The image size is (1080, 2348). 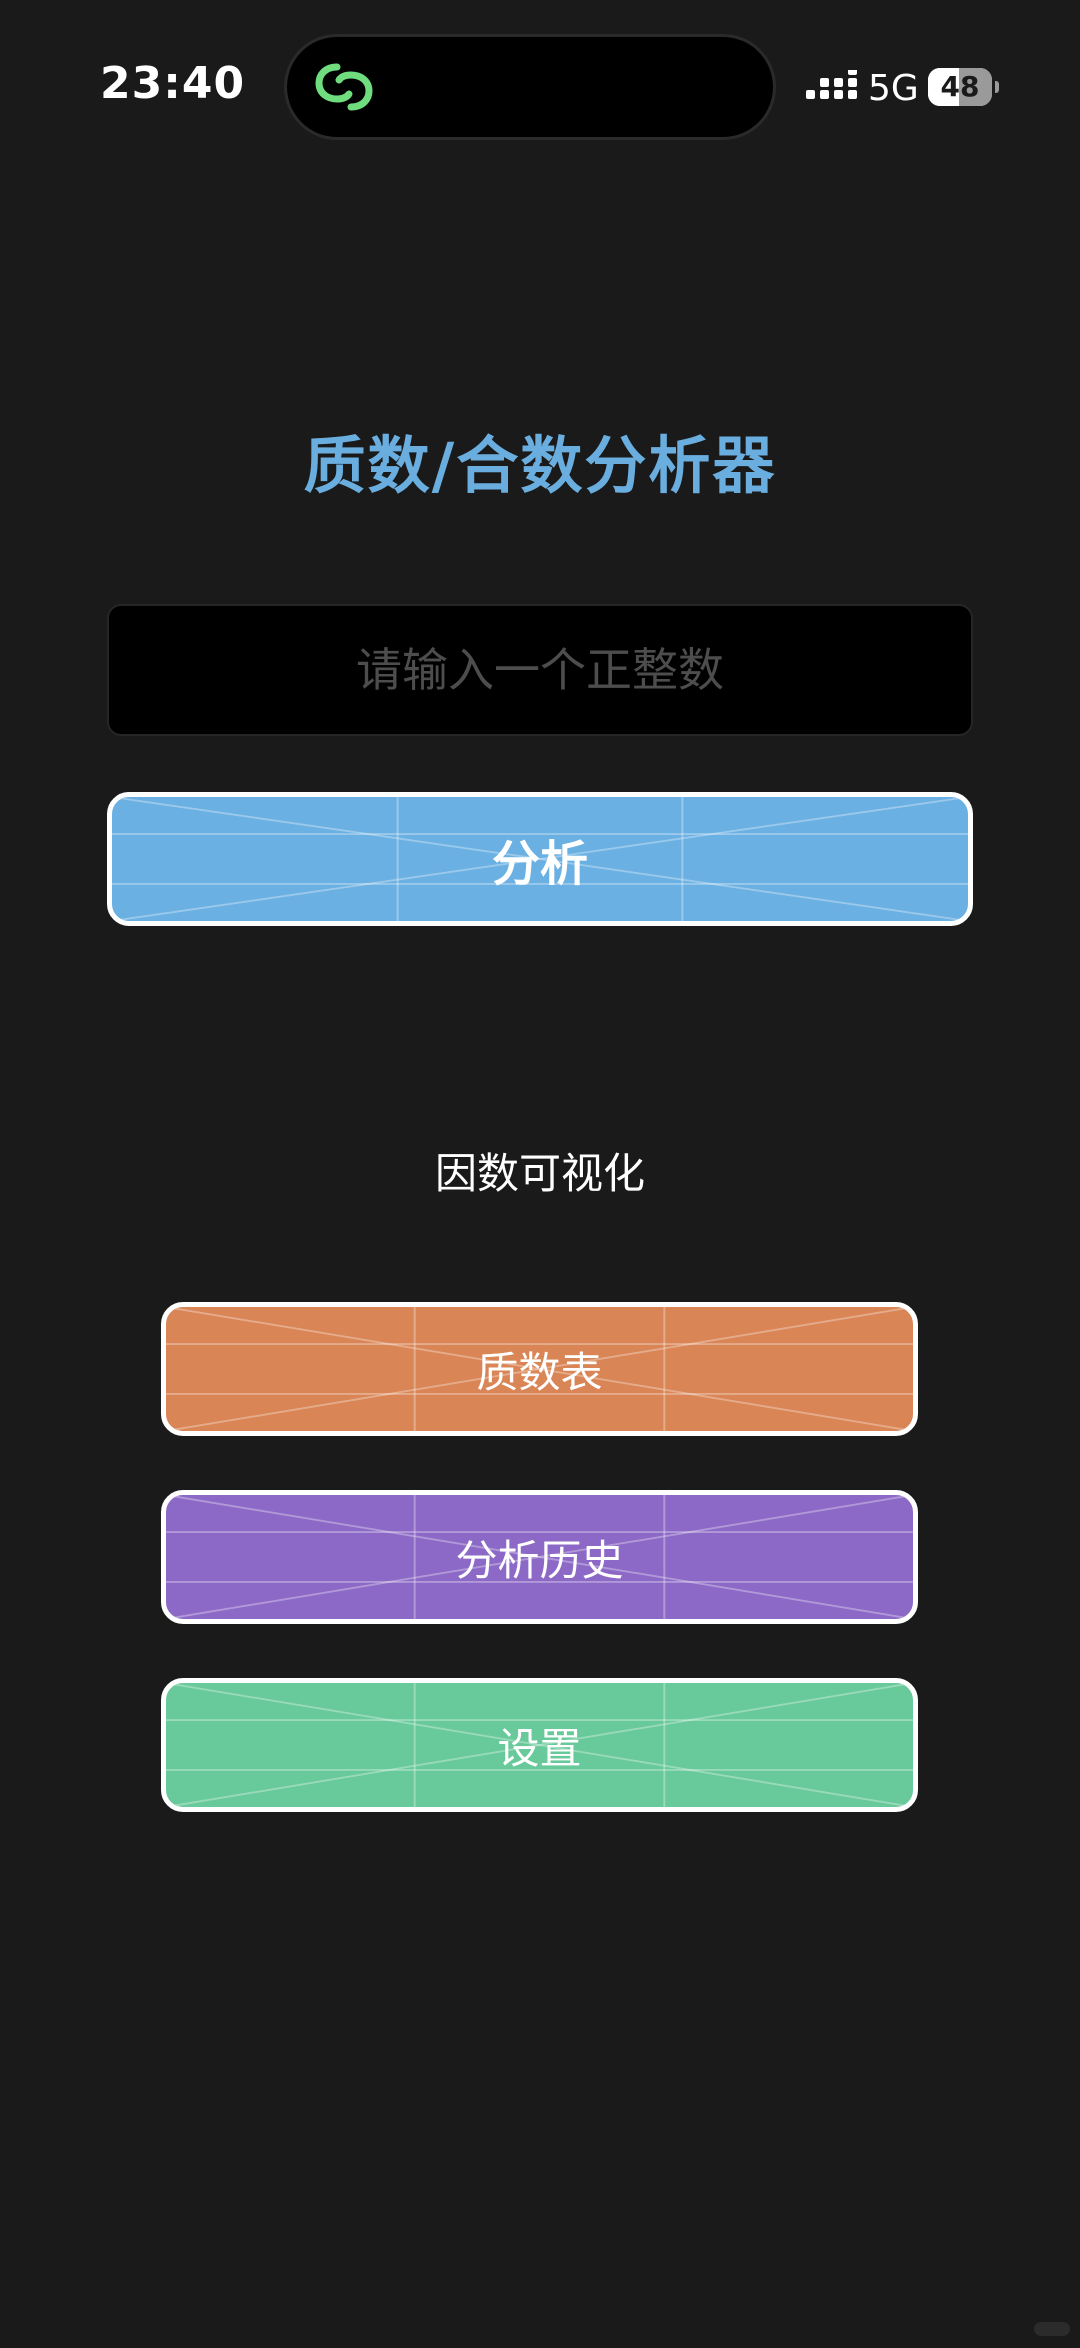 I want to click on settings-button-label: 设置, so click(x=539, y=1748).